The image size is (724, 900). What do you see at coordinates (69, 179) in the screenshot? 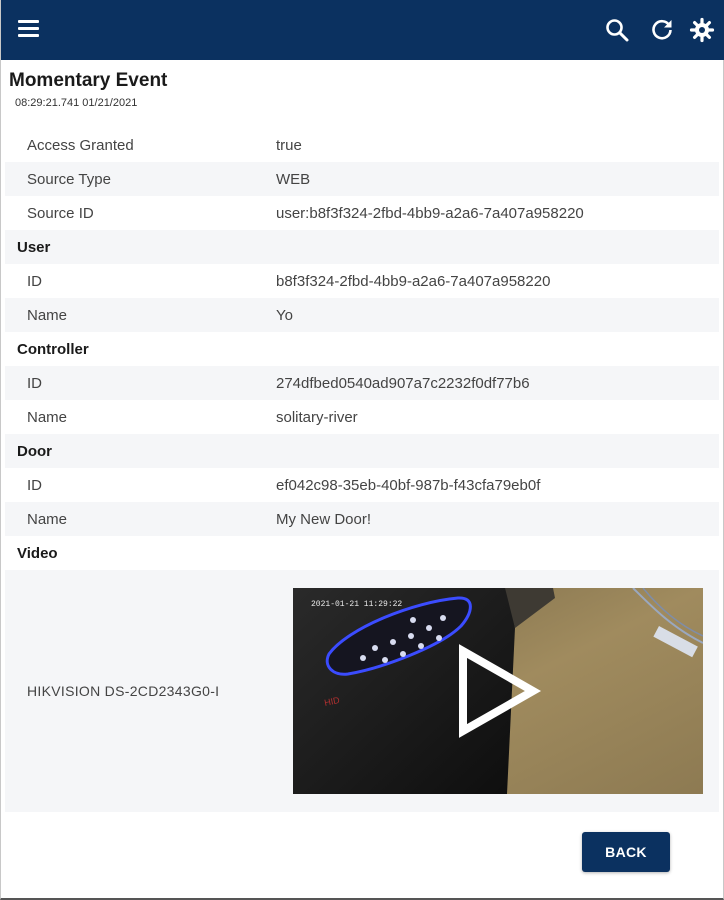
I see `detail-label: Source Type` at bounding box center [69, 179].